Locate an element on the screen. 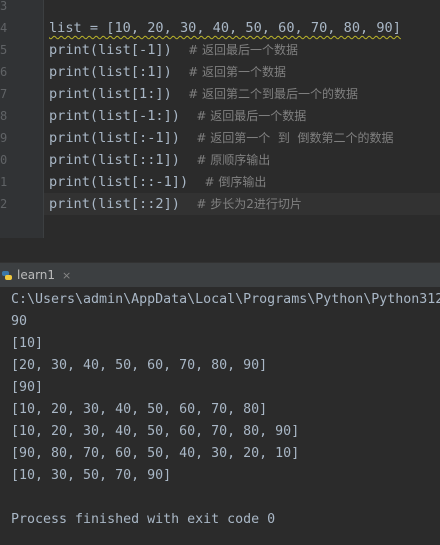 This screenshot has height=545, width=440. line-number: 2 is located at coordinates (4, 204).